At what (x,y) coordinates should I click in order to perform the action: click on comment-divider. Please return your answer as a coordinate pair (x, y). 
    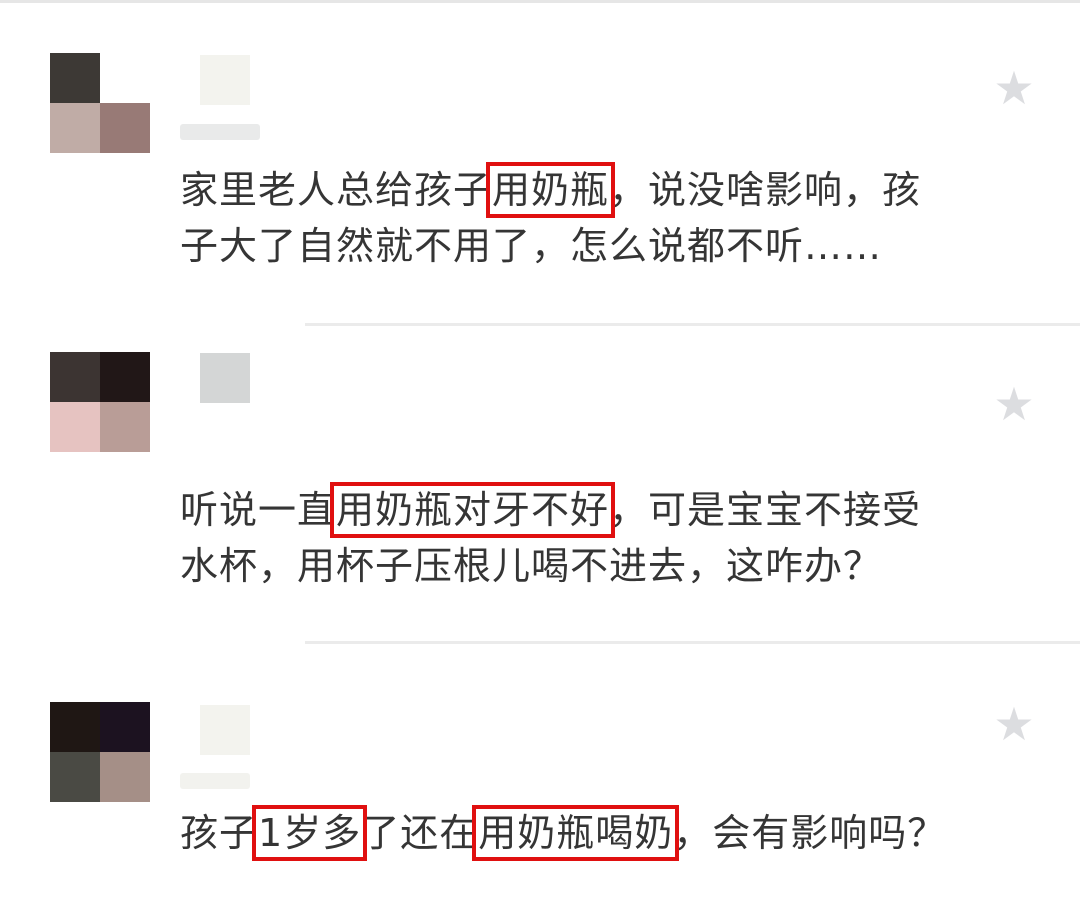
    Looking at the image, I should click on (692, 642).